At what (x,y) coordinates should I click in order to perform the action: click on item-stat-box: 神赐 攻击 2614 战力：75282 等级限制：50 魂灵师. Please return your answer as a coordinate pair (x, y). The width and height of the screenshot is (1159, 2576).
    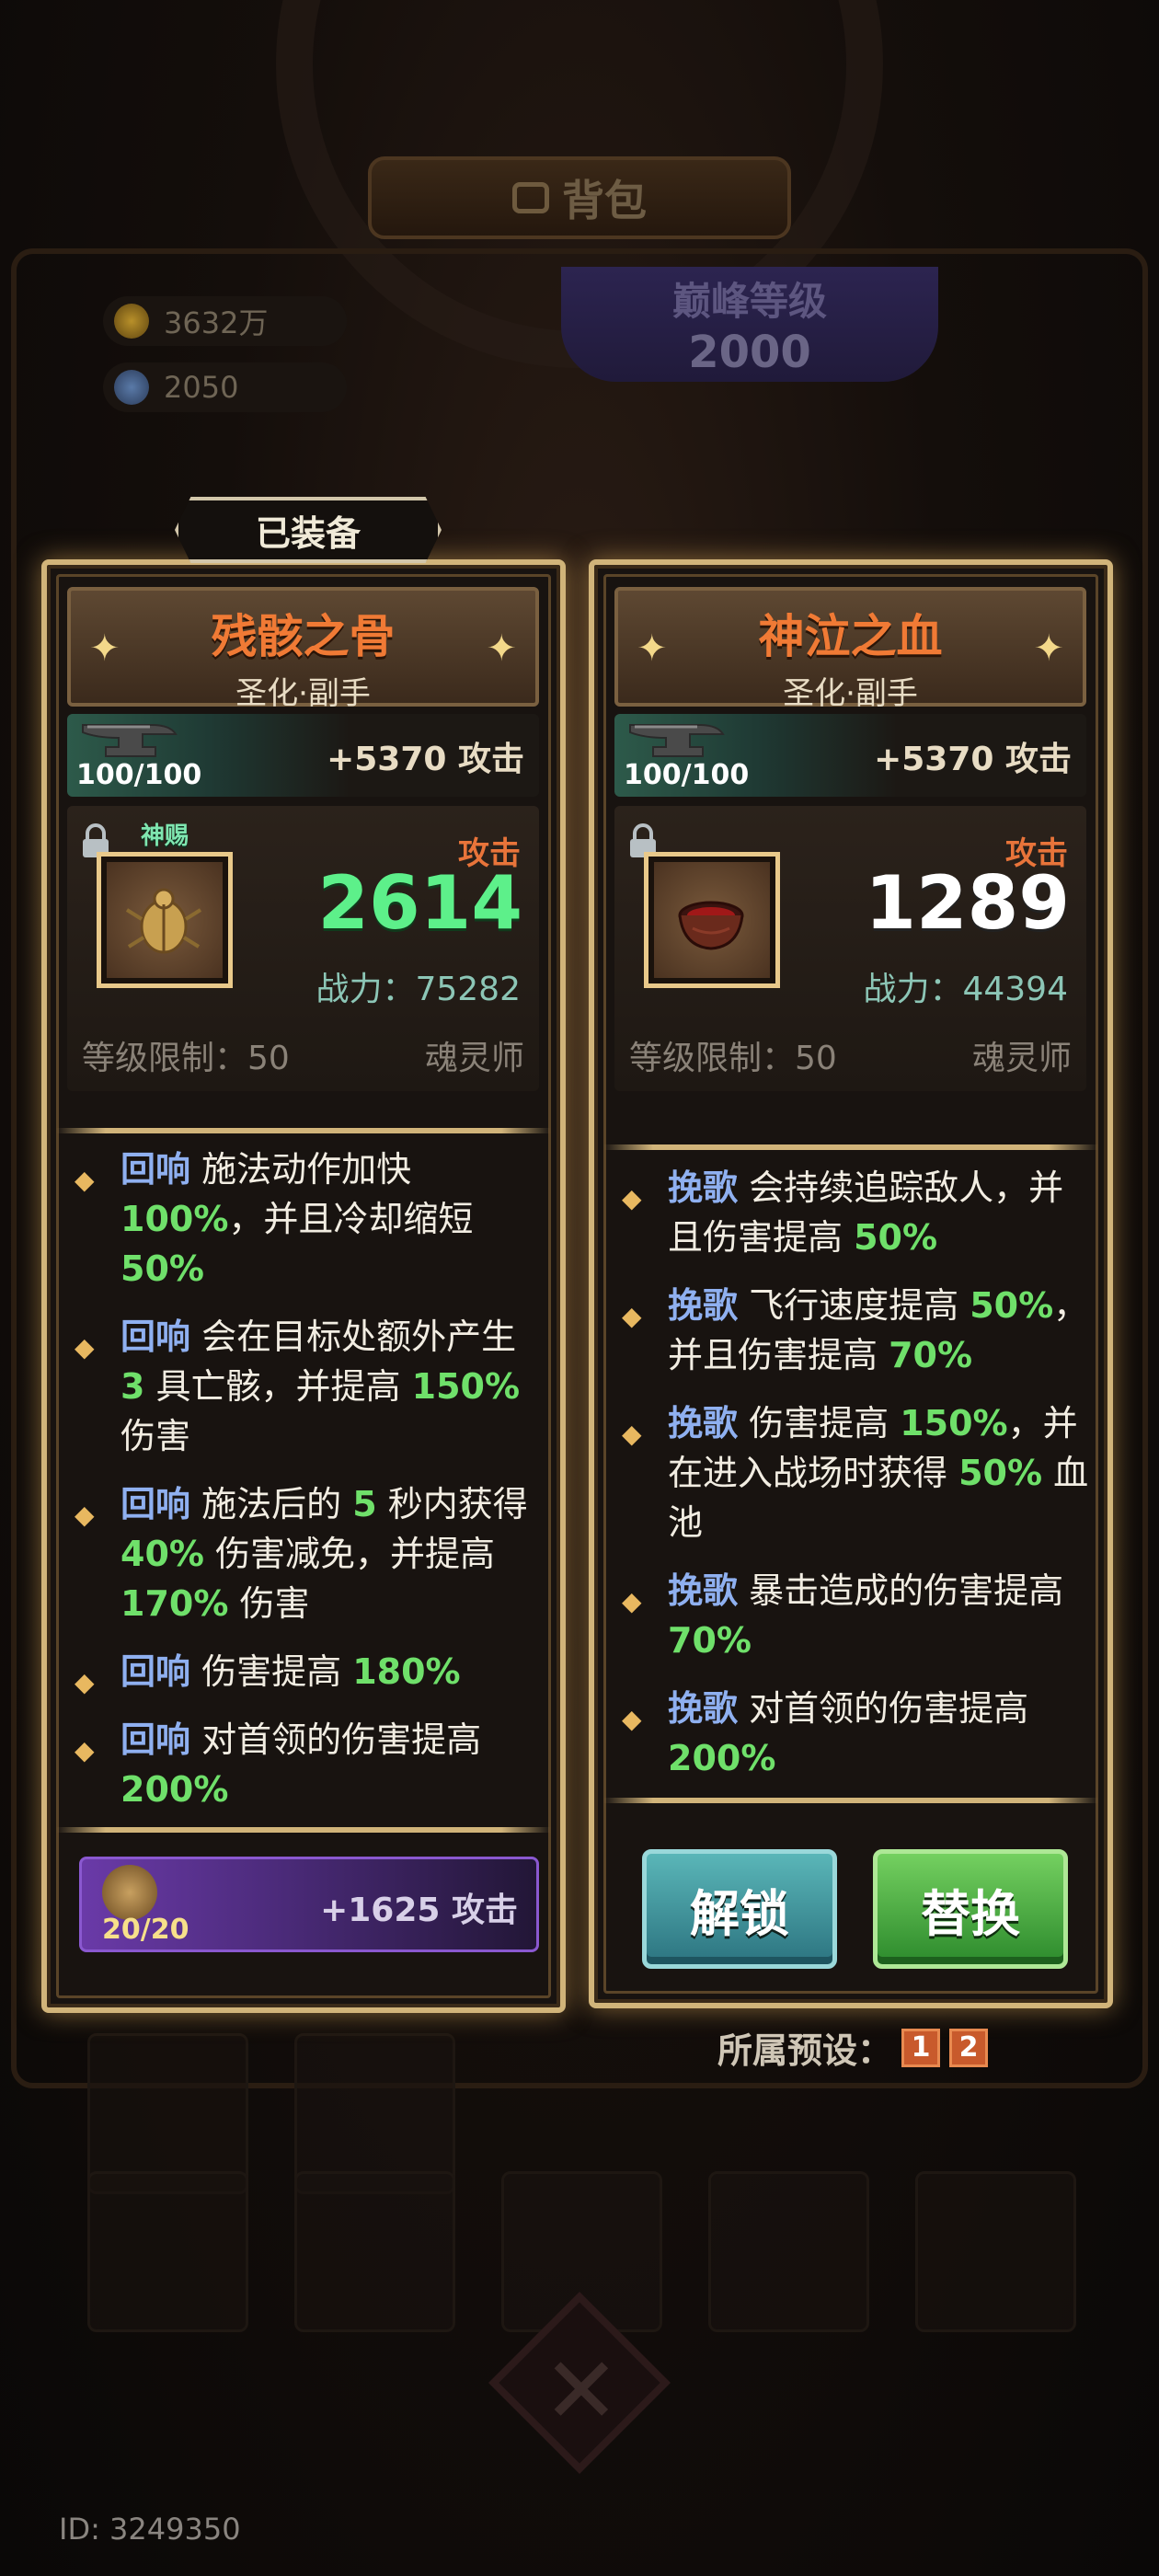
    Looking at the image, I should click on (303, 949).